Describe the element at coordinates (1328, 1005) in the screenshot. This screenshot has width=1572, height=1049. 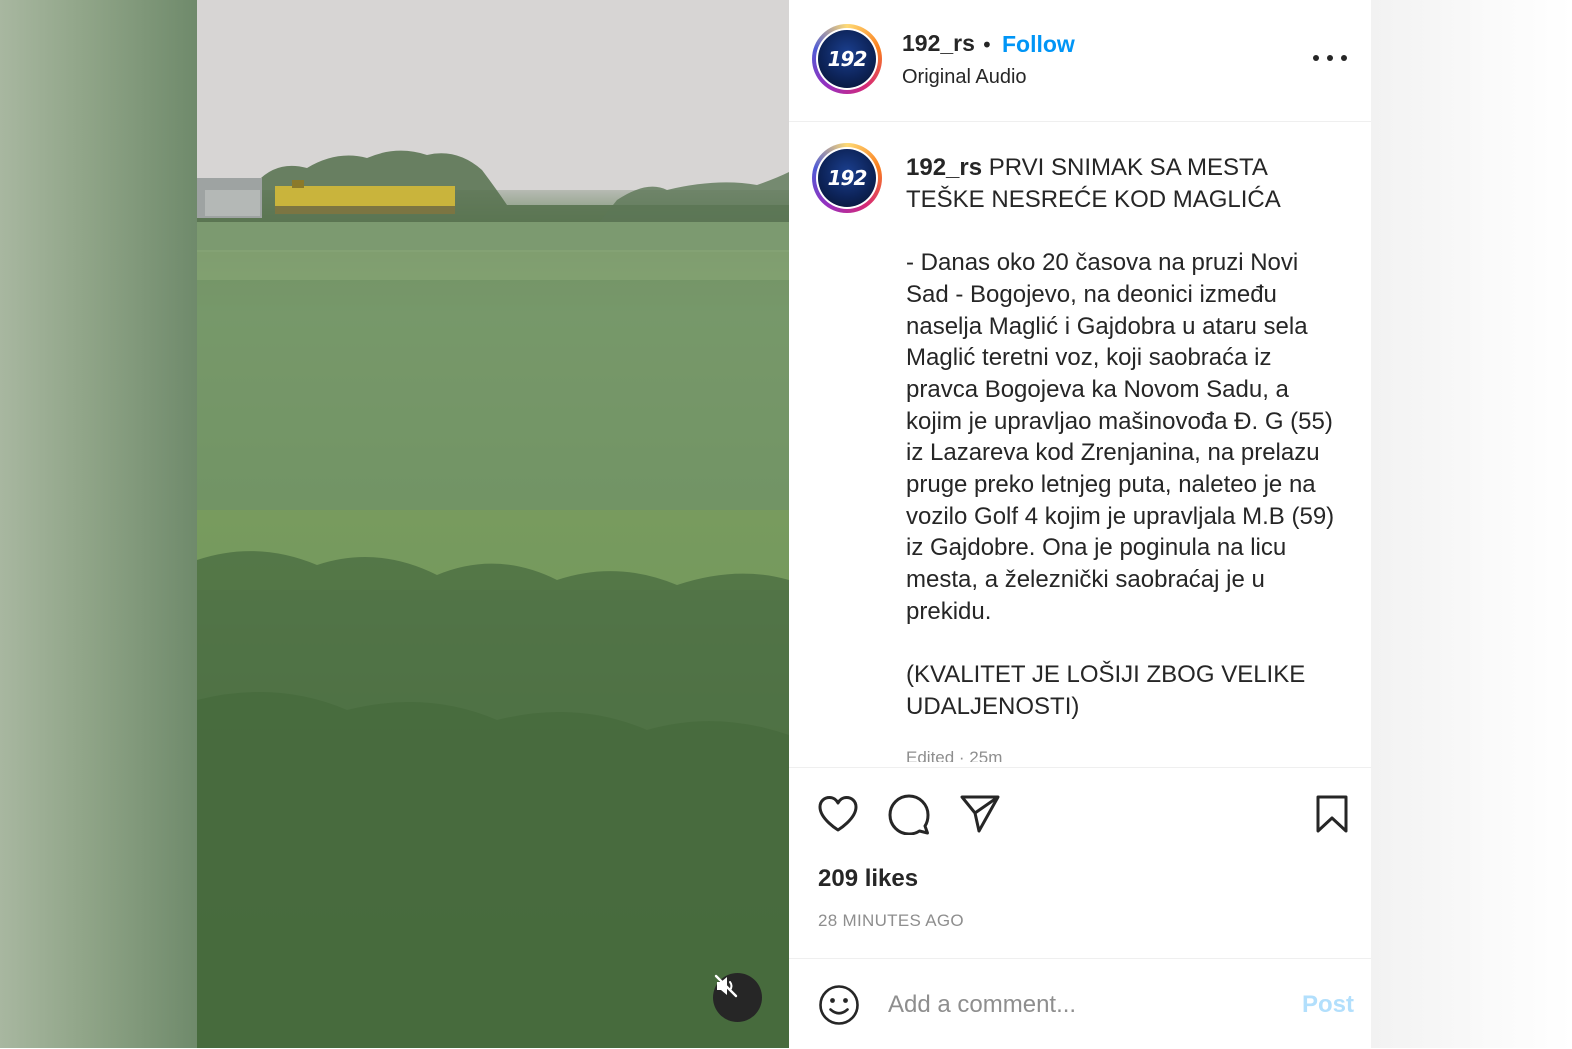
I see `post-comment-button: Post` at that location.